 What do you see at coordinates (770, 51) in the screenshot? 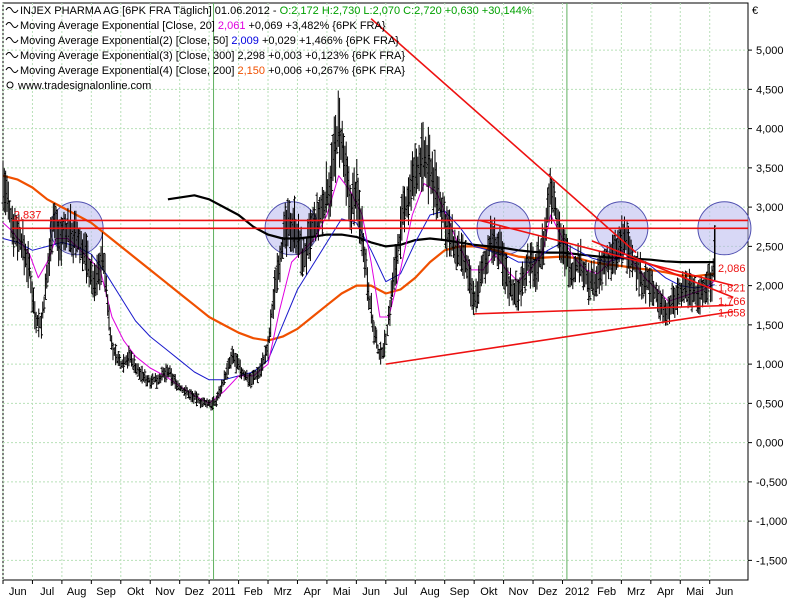
I see `y-tick-label: 5,000` at bounding box center [770, 51].